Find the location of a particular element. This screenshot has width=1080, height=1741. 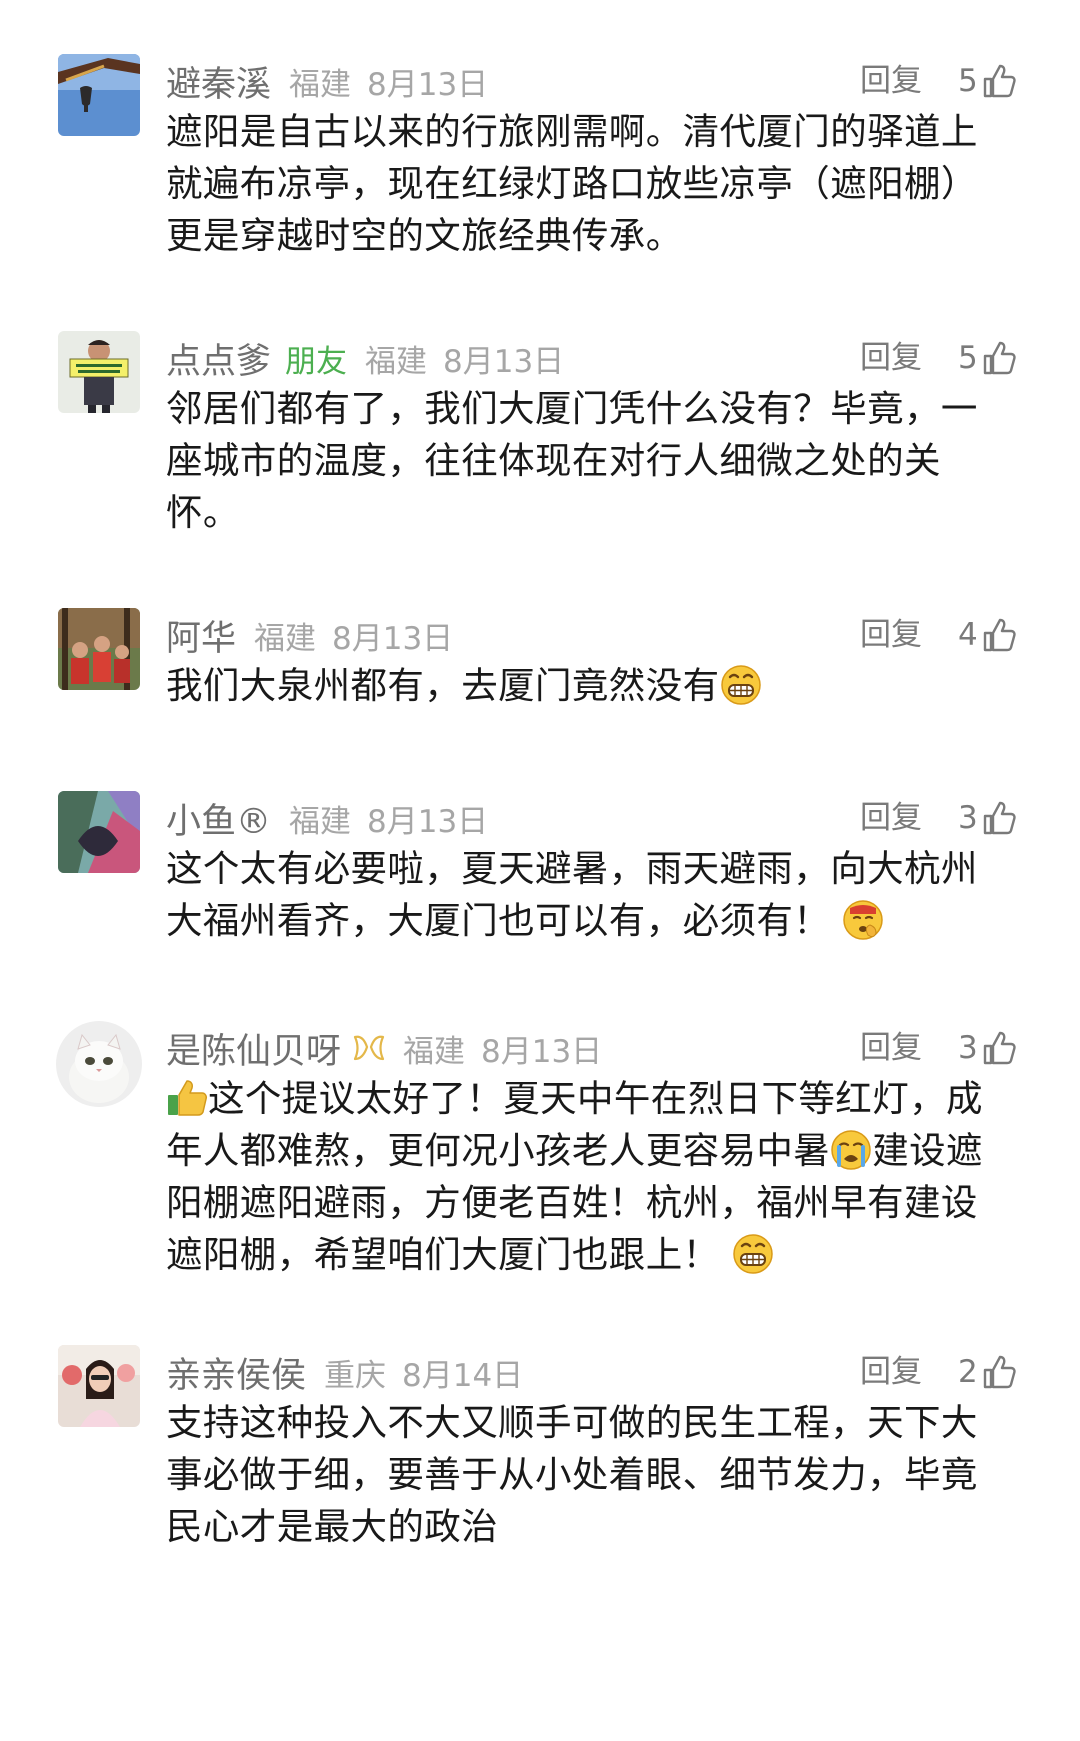

comment-line-text: 建设遮 is located at coordinates (927, 1150).